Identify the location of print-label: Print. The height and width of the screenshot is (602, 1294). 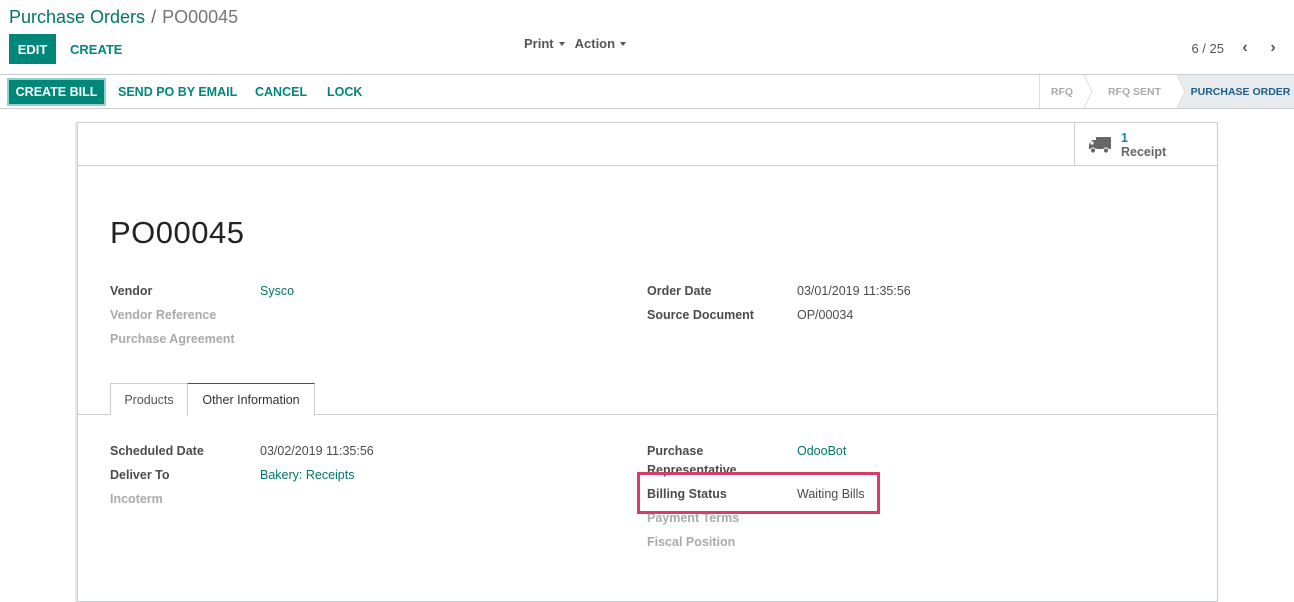
(539, 43).